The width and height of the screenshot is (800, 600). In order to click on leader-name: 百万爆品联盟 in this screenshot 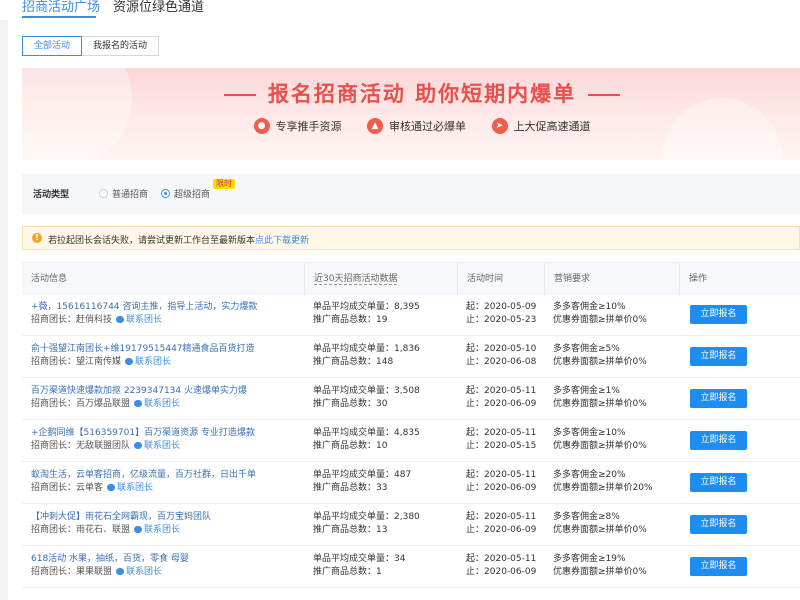, I will do `click(103, 404)`.